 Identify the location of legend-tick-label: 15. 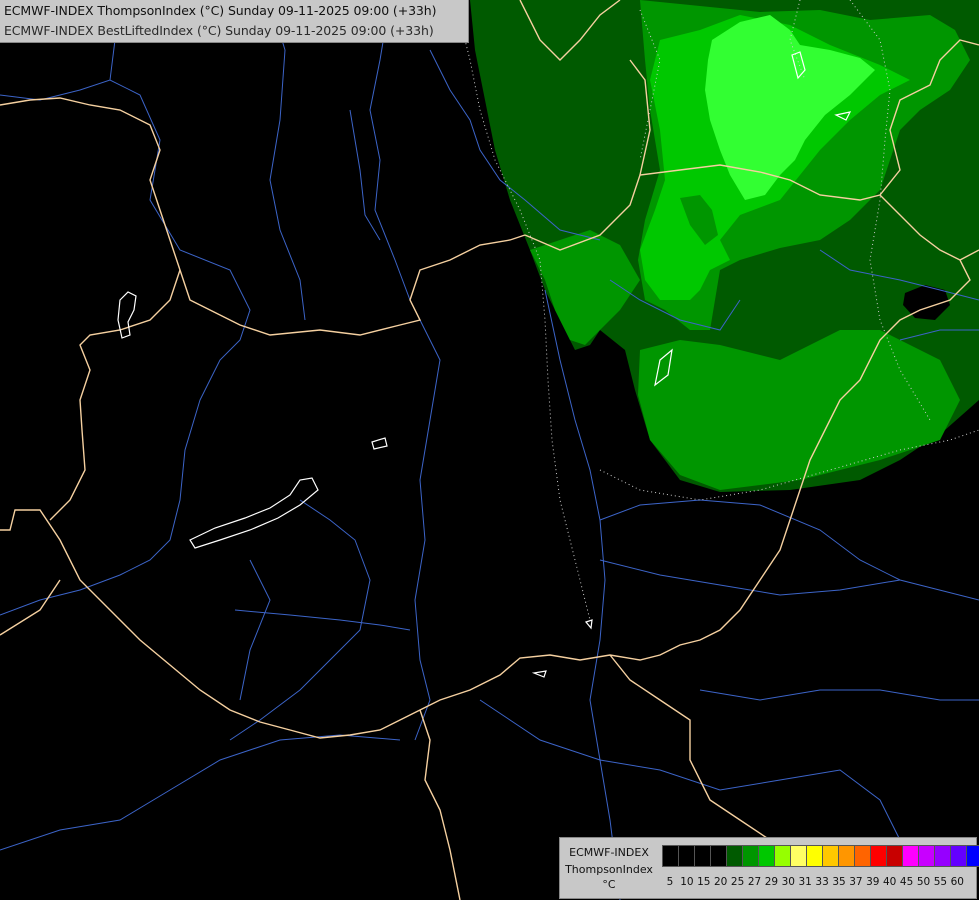
(704, 882).